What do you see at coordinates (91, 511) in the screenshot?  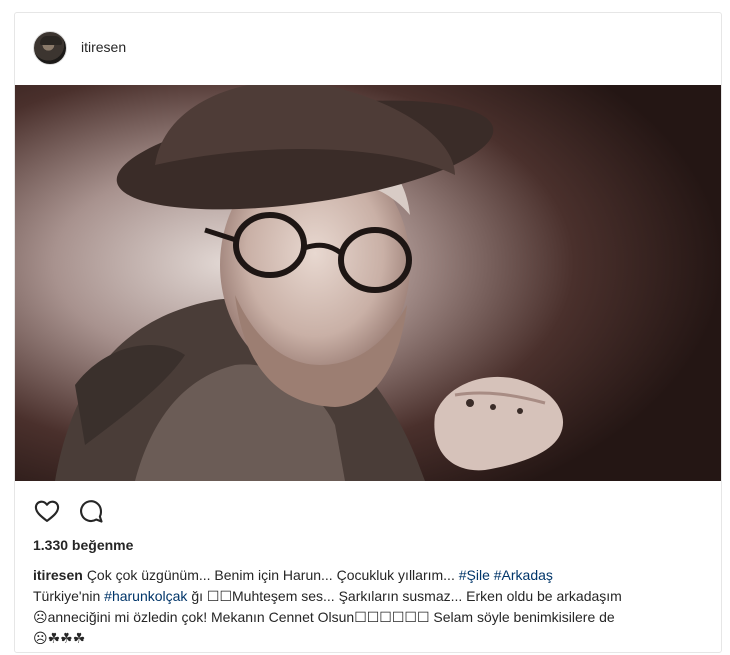 I see `comment-icon` at bounding box center [91, 511].